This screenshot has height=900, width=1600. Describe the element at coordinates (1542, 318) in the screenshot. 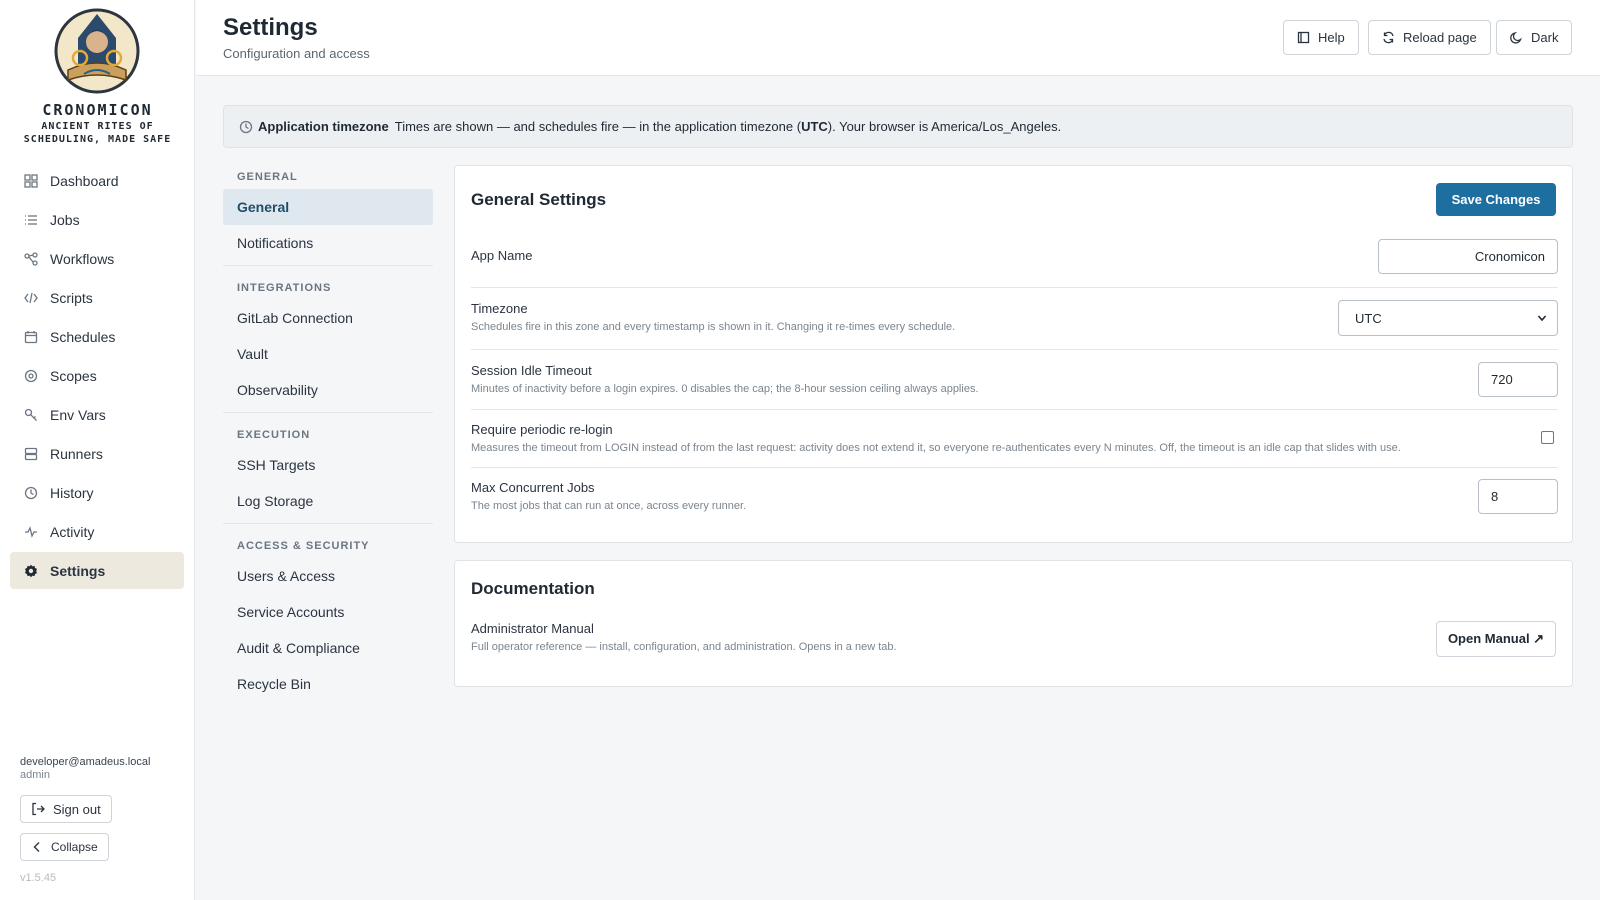

I see `chevron-down-icon` at that location.